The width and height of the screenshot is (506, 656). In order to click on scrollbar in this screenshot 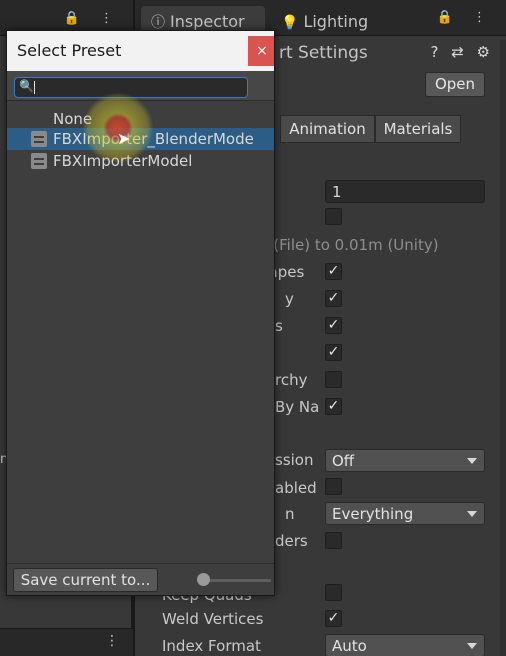, I will do `click(503, 348)`.